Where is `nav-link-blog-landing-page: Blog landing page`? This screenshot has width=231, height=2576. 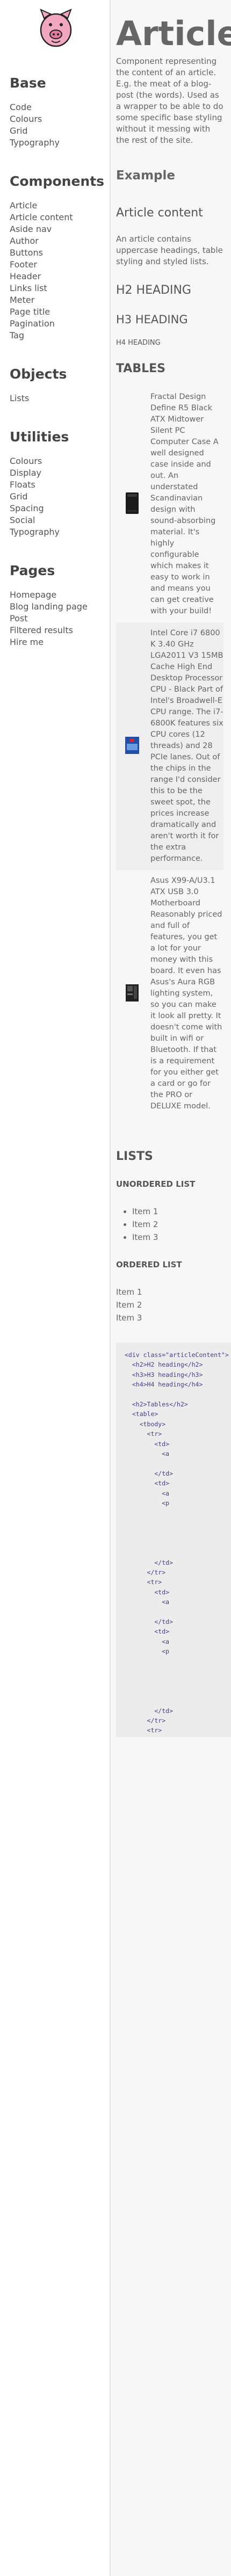
nav-link-blog-landing-page: Blog landing page is located at coordinates (58, 607).